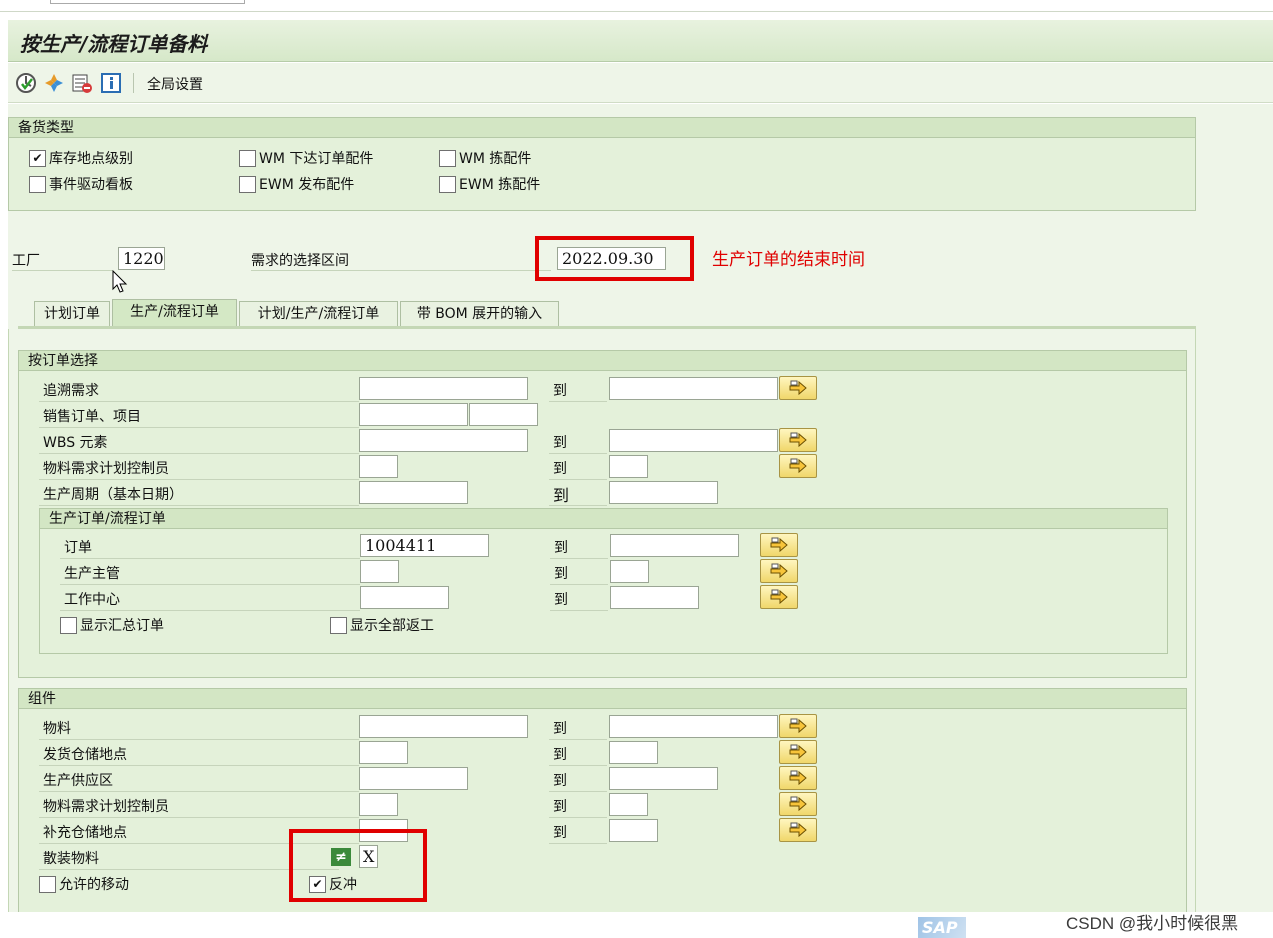 This screenshot has width=1273, height=938. I want to click on production-period-from, so click(413, 492).